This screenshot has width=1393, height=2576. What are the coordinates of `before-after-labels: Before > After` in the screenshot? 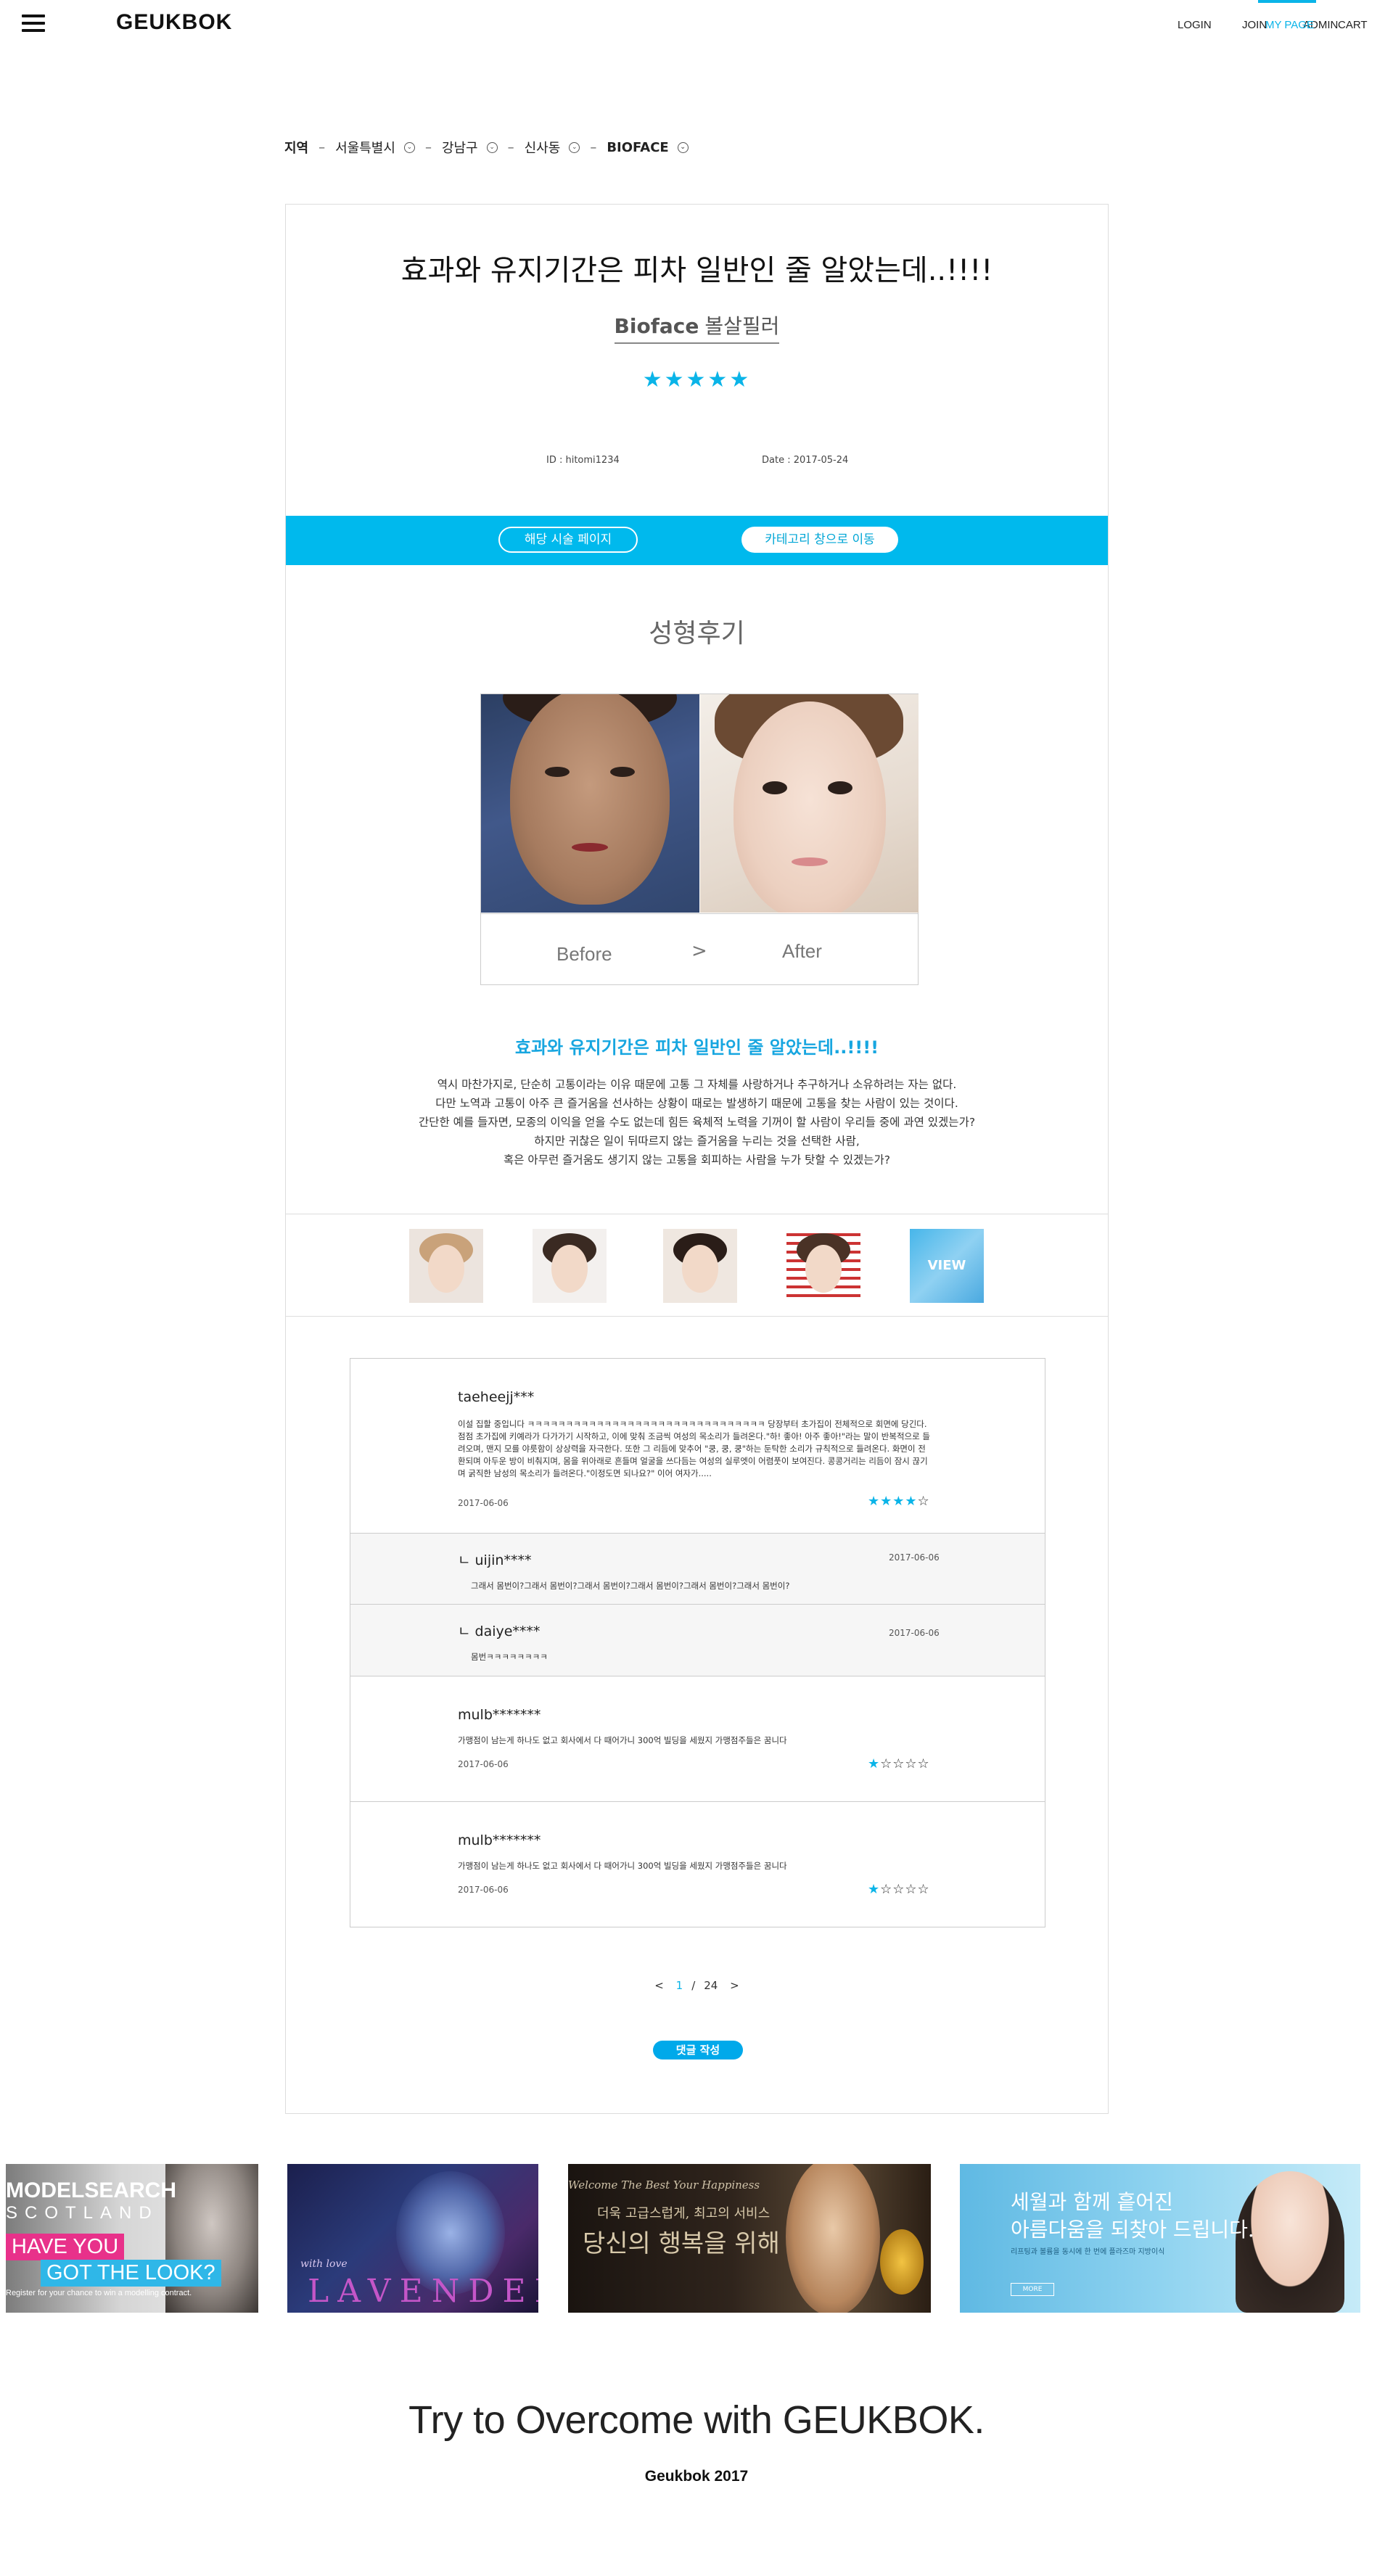 It's located at (699, 948).